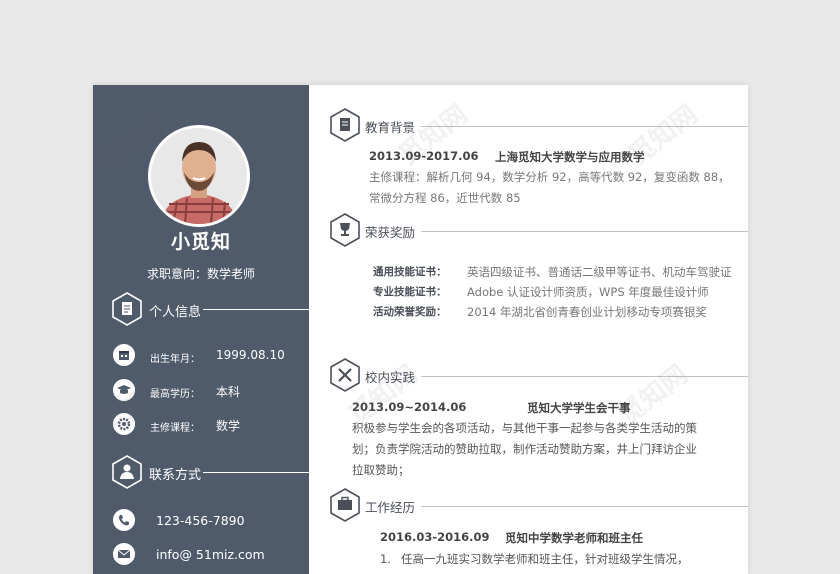 This screenshot has width=840, height=574. I want to click on award-label: 活动荣誉奖励：, so click(410, 312).